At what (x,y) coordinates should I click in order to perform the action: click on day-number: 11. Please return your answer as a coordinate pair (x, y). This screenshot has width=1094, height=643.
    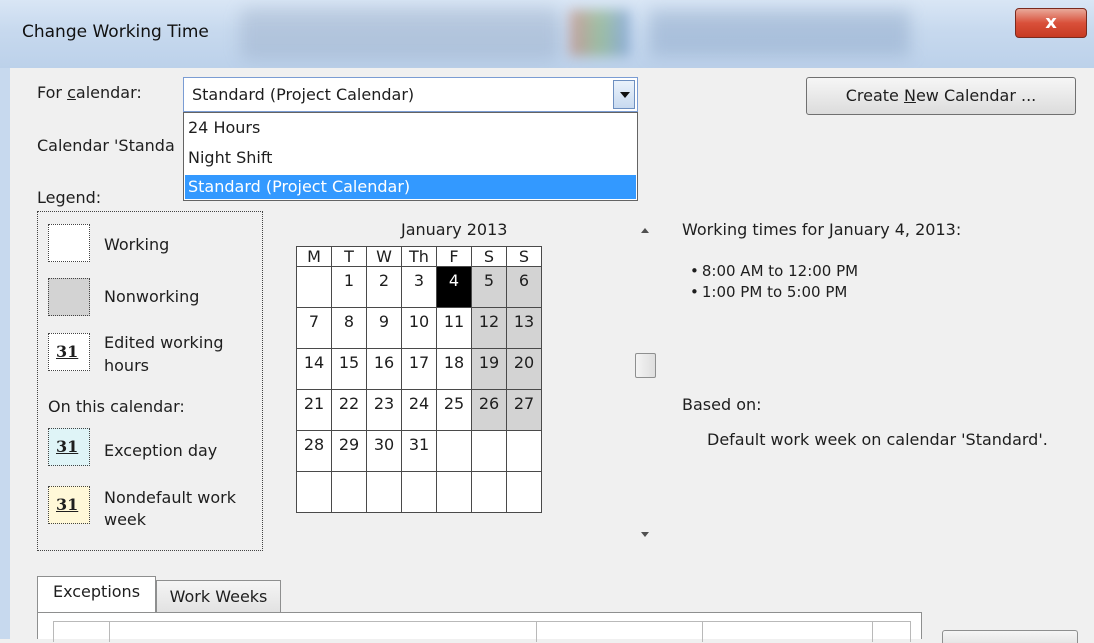
    Looking at the image, I should click on (454, 321).